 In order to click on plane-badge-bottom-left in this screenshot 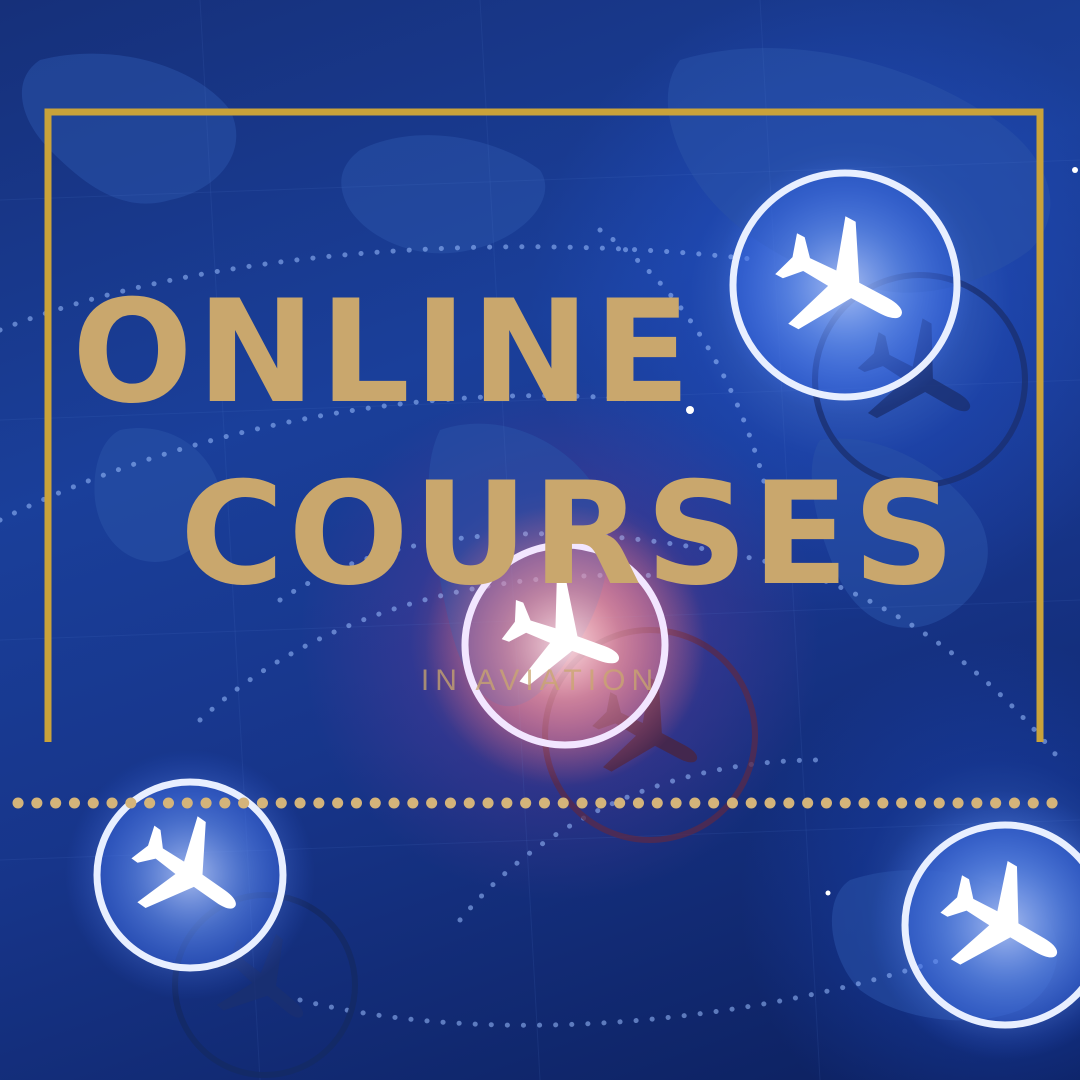, I will do `click(190, 875)`.